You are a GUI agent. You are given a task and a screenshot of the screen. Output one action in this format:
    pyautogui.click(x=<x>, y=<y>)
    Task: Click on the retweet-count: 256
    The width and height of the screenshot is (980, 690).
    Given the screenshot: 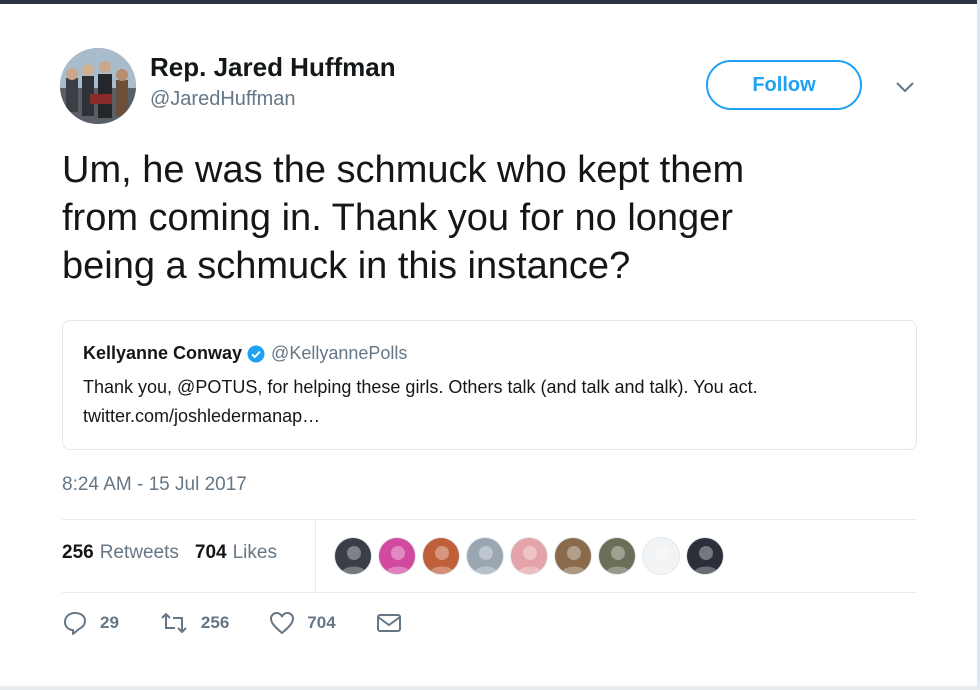 What is the action you would take?
    pyautogui.click(x=215, y=622)
    